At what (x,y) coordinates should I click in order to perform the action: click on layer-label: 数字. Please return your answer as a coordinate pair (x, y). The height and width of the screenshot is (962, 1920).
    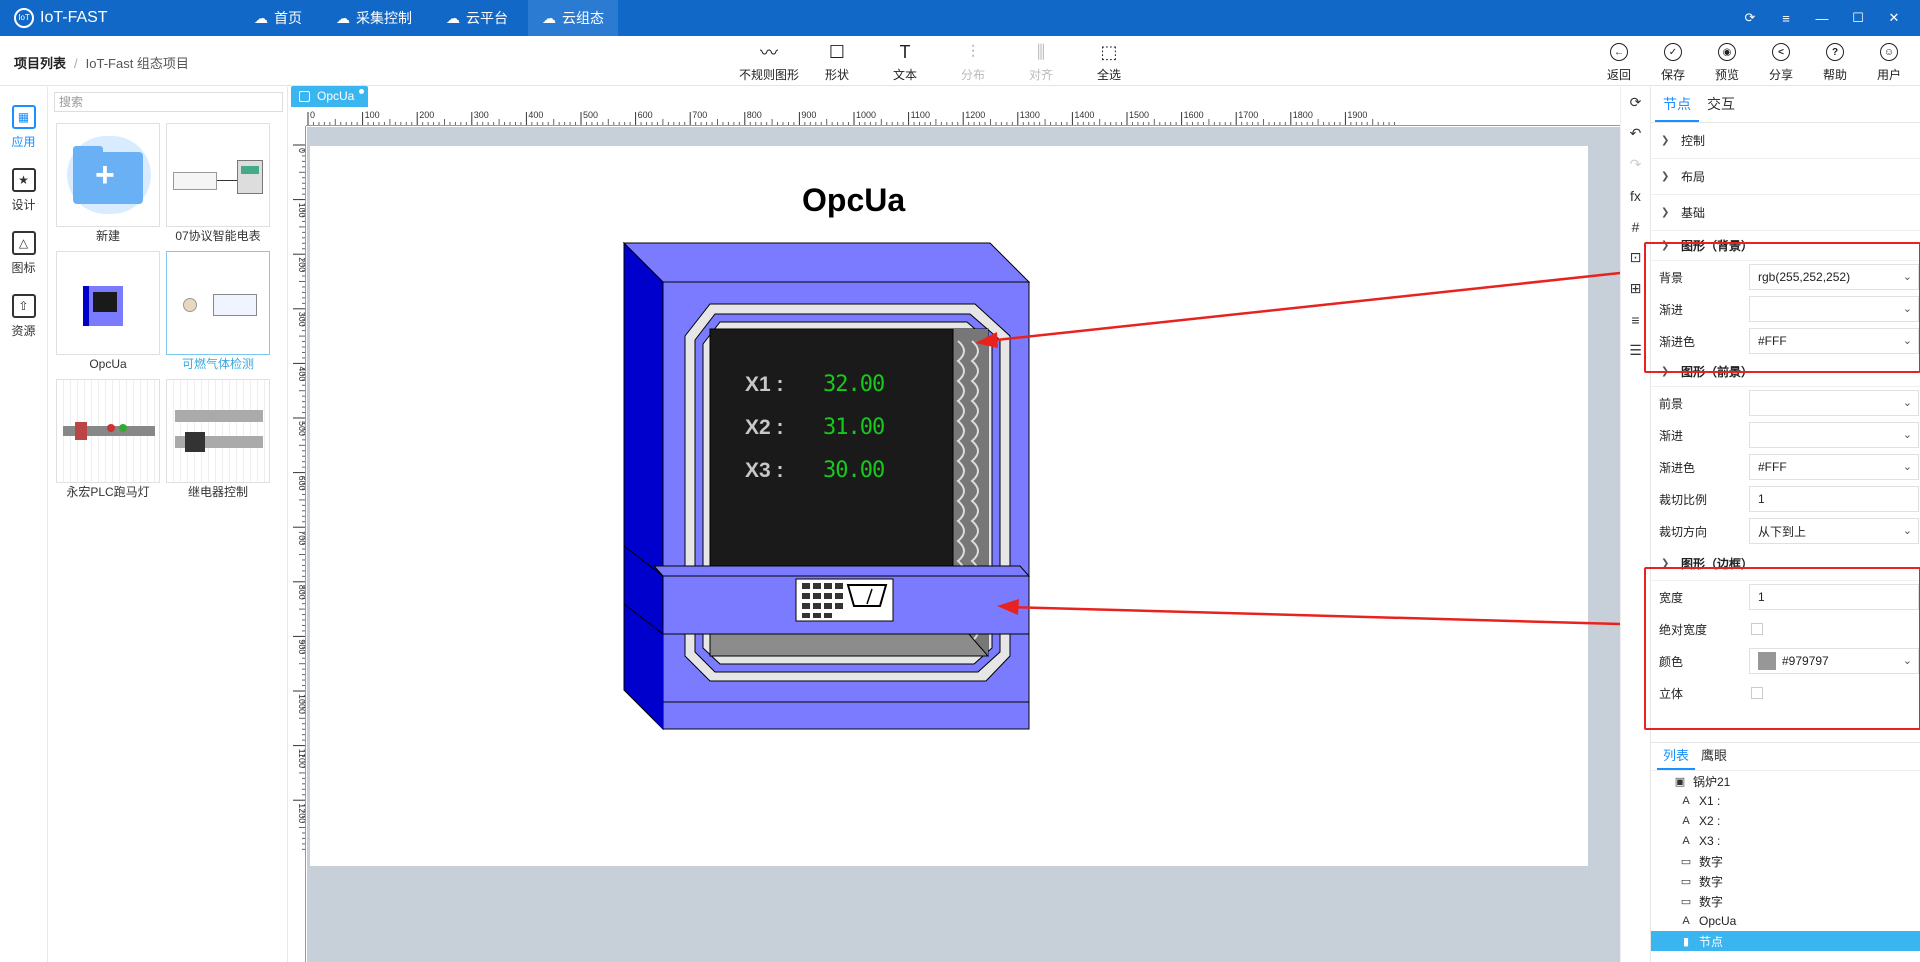
    Looking at the image, I should click on (1711, 861).